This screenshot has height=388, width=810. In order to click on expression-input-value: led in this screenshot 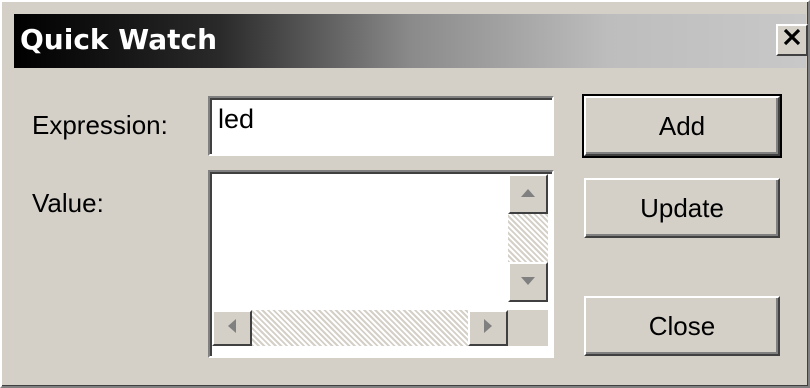, I will do `click(236, 119)`.